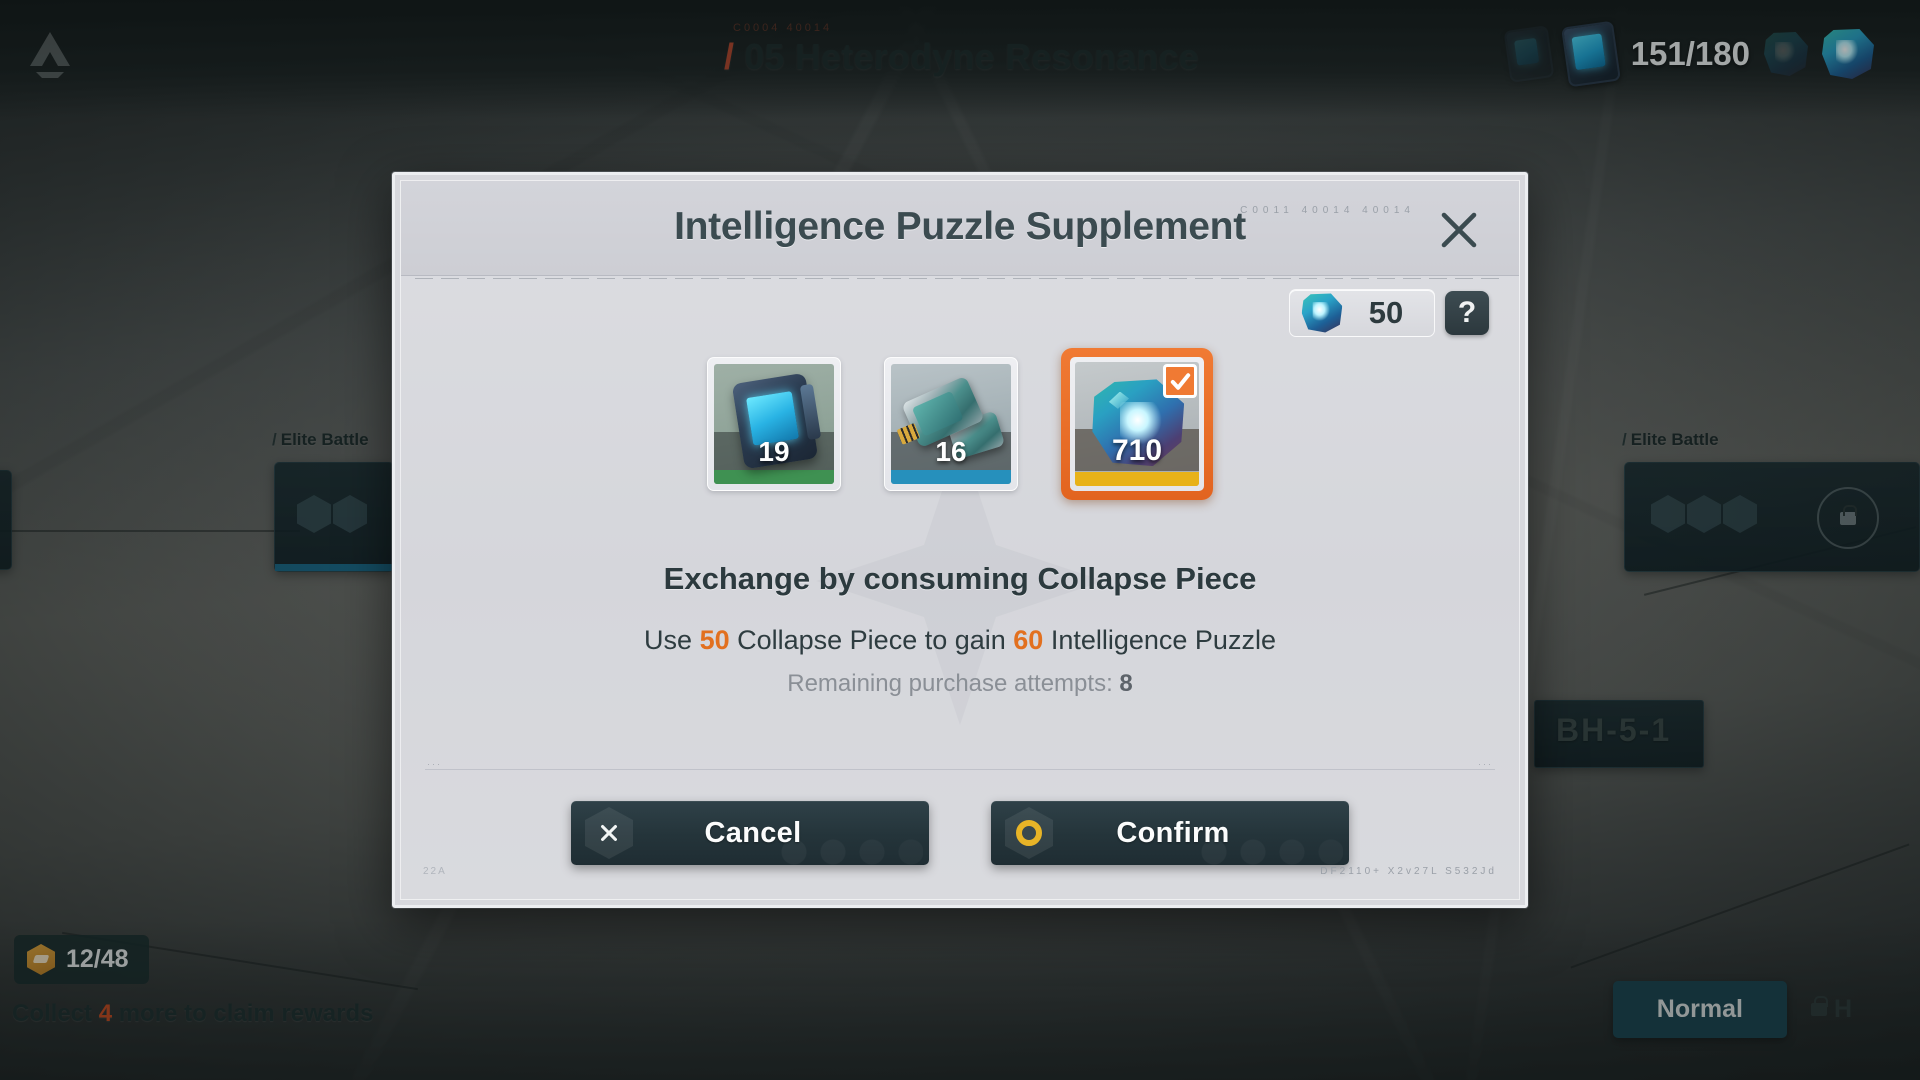  What do you see at coordinates (1408, 871) in the screenshot?
I see `dialog-footer-code-right: DF2110+ X2v27L S532Jd` at bounding box center [1408, 871].